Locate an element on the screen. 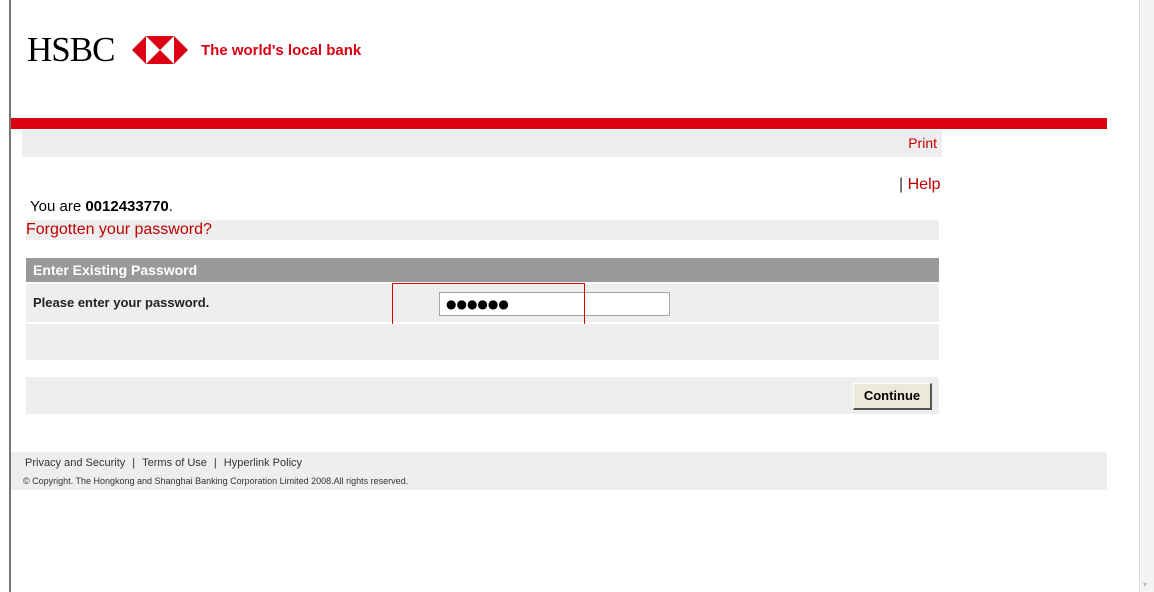  password-label: Please enter your password. is located at coordinates (121, 302).